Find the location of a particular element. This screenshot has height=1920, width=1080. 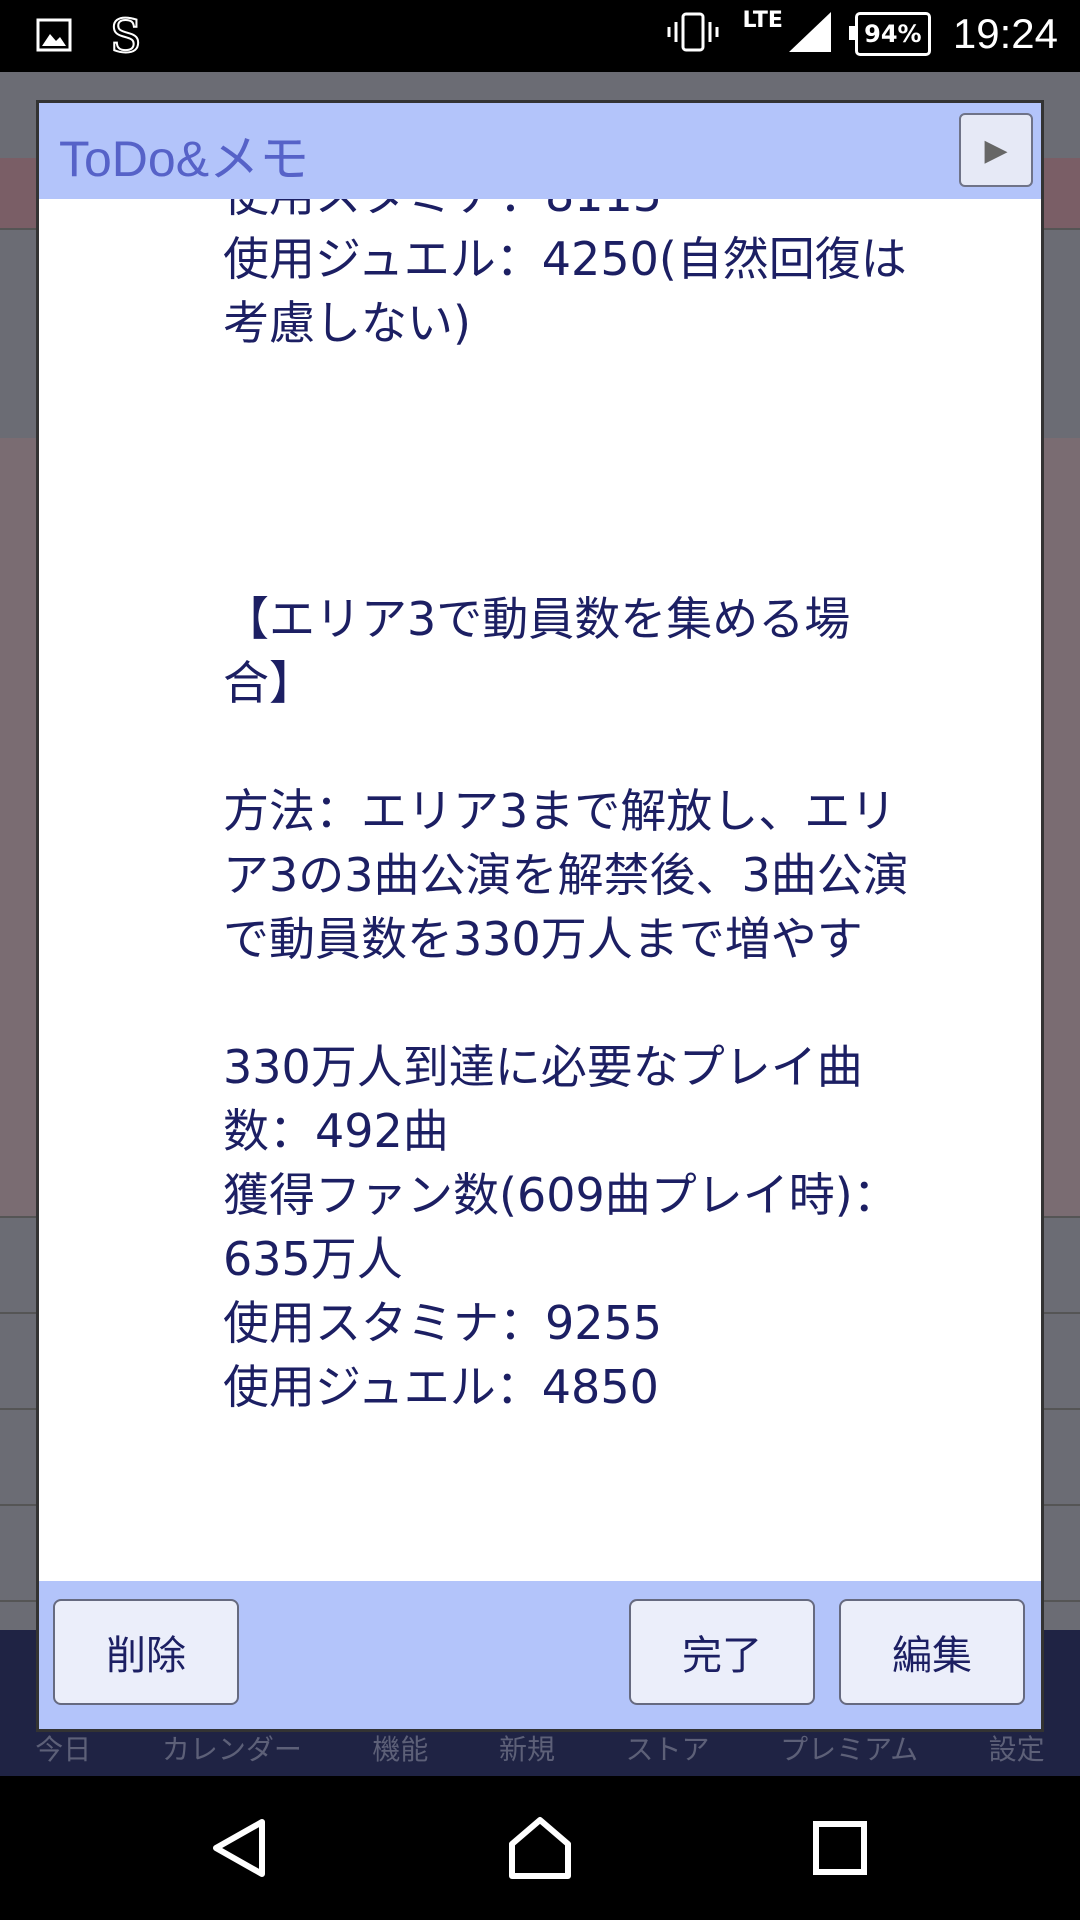

battery-indicator: 94% is located at coordinates (889, 34).